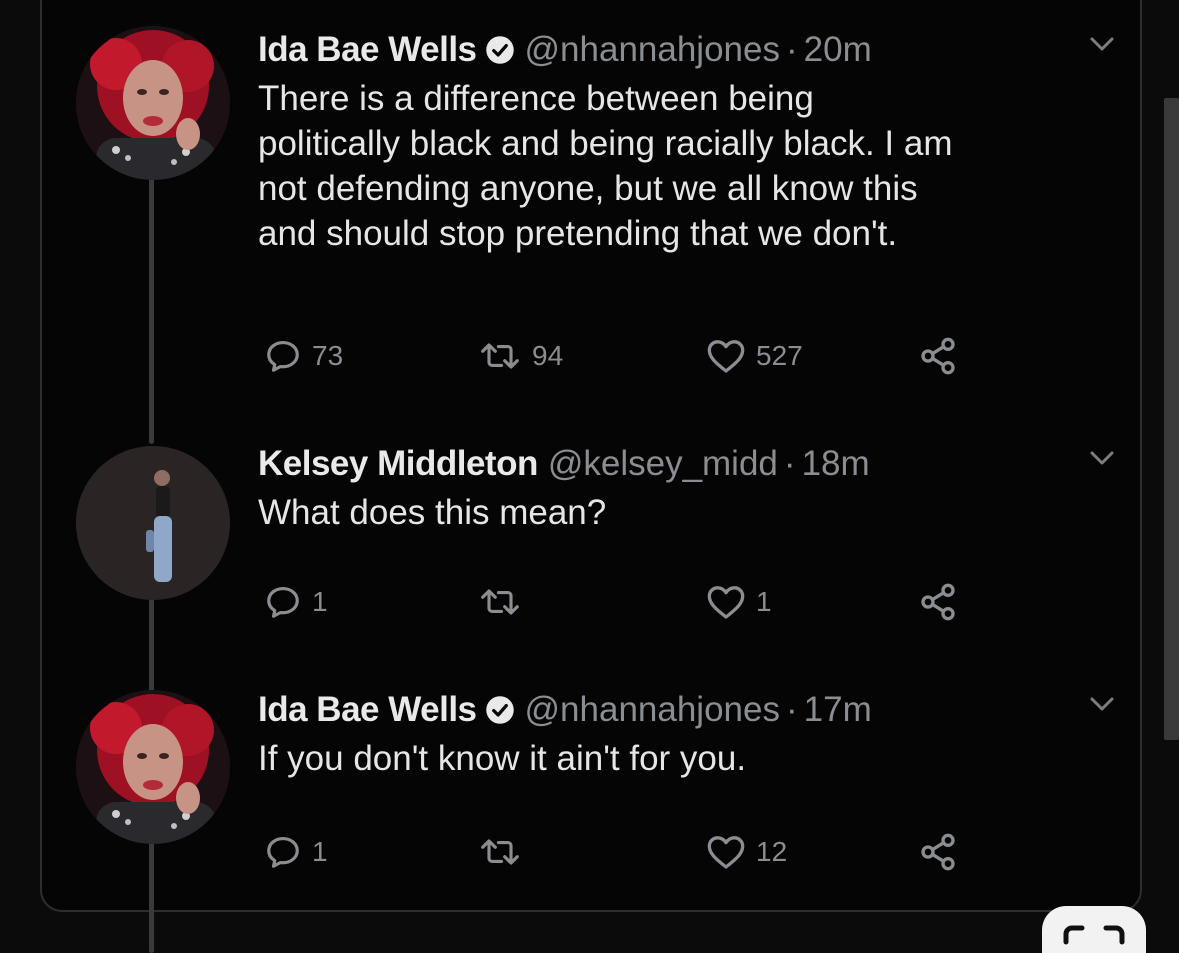  Describe the element at coordinates (688, 512) in the screenshot. I see `tweet-text: What does this mean?` at that location.